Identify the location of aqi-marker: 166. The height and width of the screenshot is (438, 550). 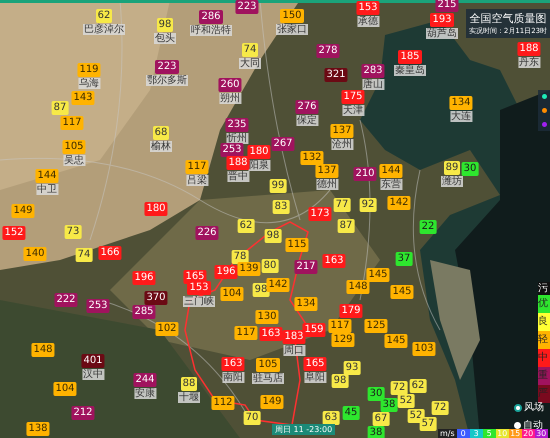
(110, 253).